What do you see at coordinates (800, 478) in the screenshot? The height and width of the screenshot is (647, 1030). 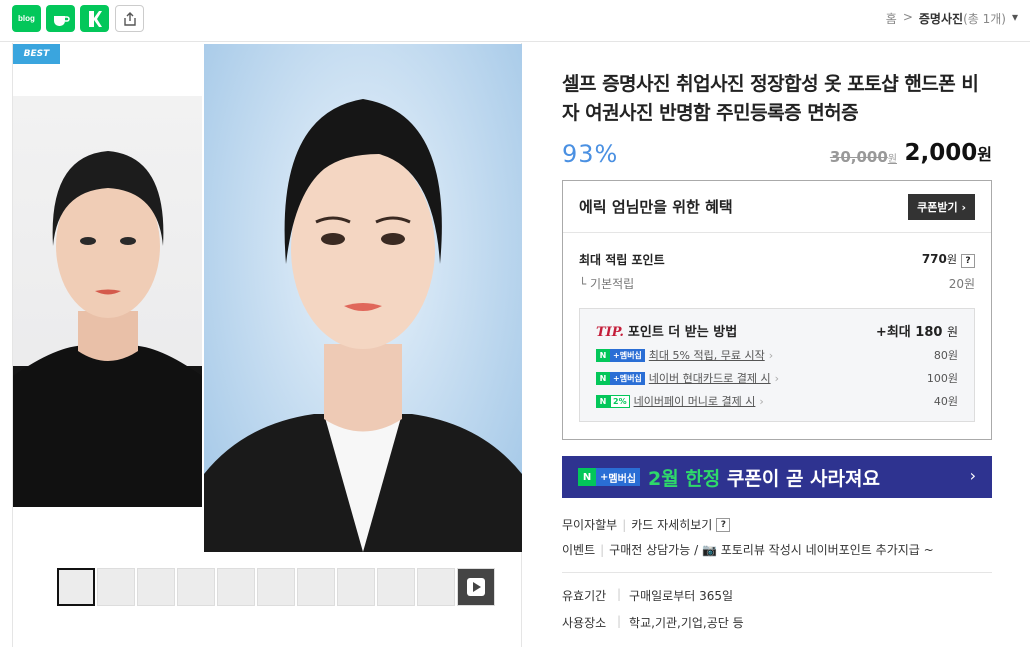 I see `banner-text: 쿠폰이 곧 사라져요` at bounding box center [800, 478].